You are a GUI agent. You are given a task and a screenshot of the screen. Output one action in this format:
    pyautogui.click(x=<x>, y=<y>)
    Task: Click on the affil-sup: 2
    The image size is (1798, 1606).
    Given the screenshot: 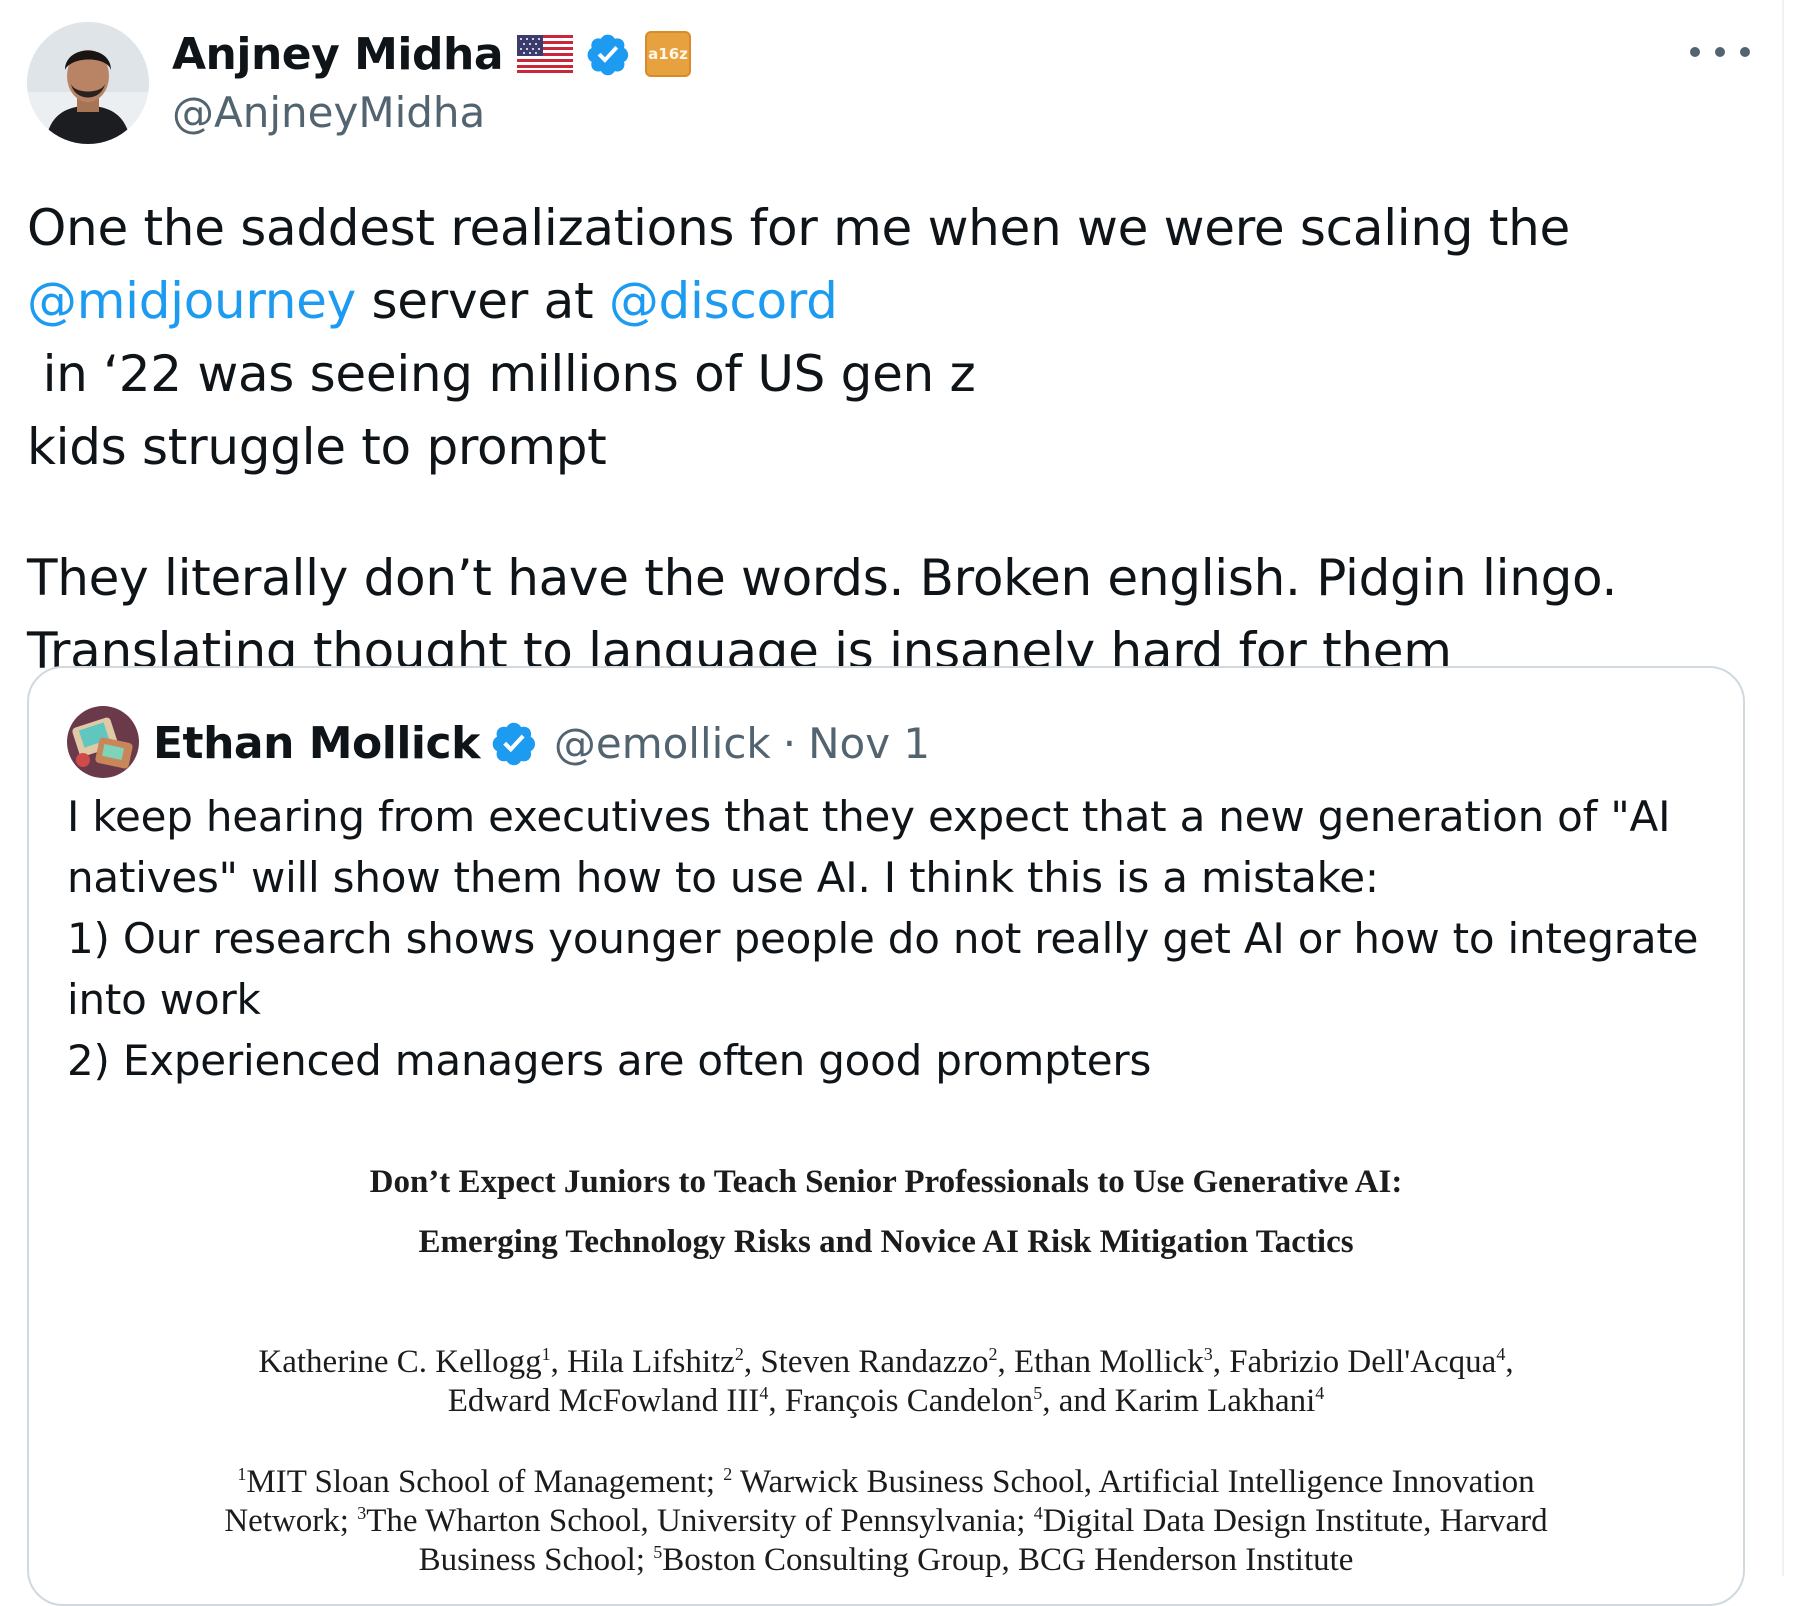 What is the action you would take?
    pyautogui.click(x=728, y=1474)
    